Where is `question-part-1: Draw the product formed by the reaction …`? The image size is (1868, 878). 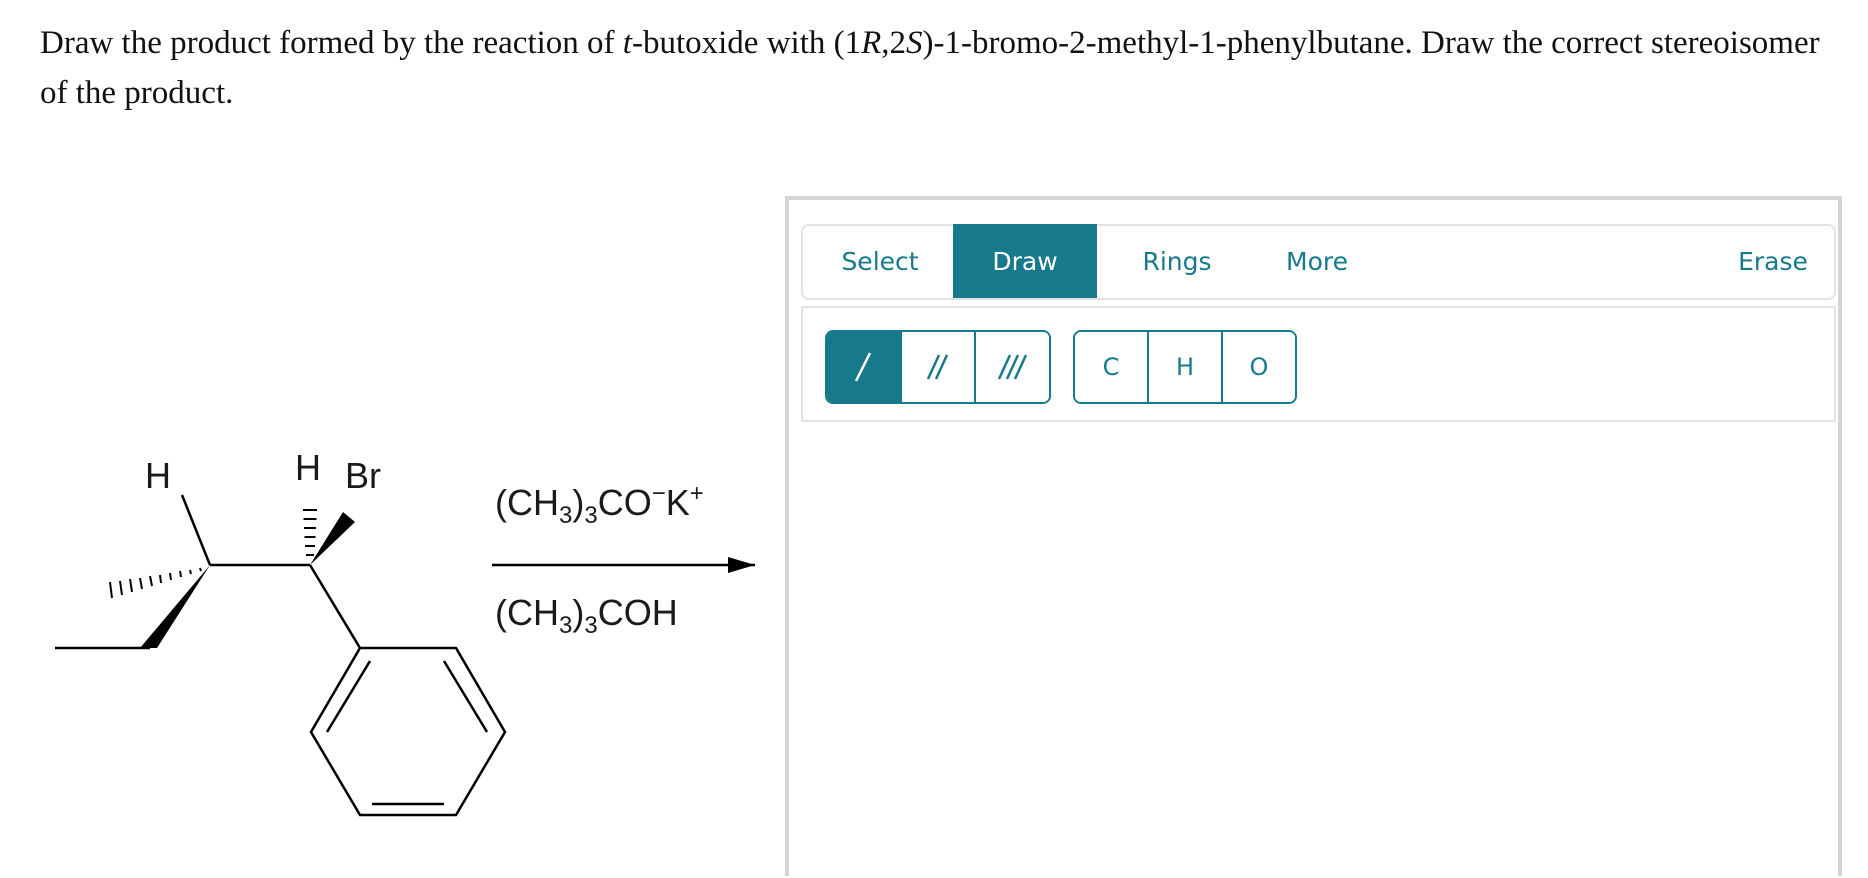 question-part-1: Draw the product formed by the reaction … is located at coordinates (331, 43).